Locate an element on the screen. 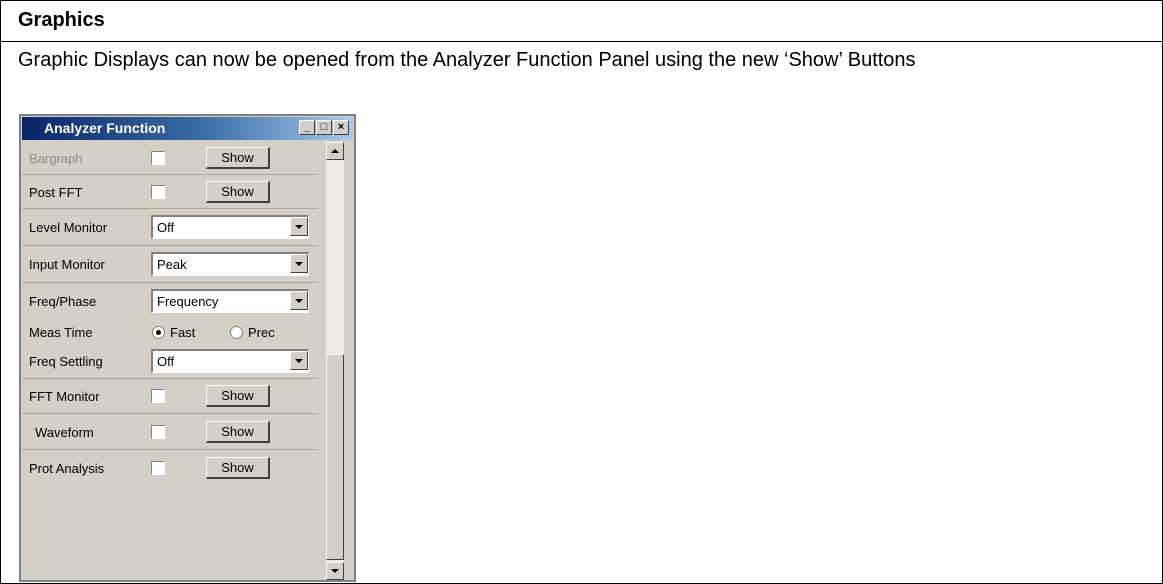  row-post-fft: Post FFT Show is located at coordinates (170, 192).